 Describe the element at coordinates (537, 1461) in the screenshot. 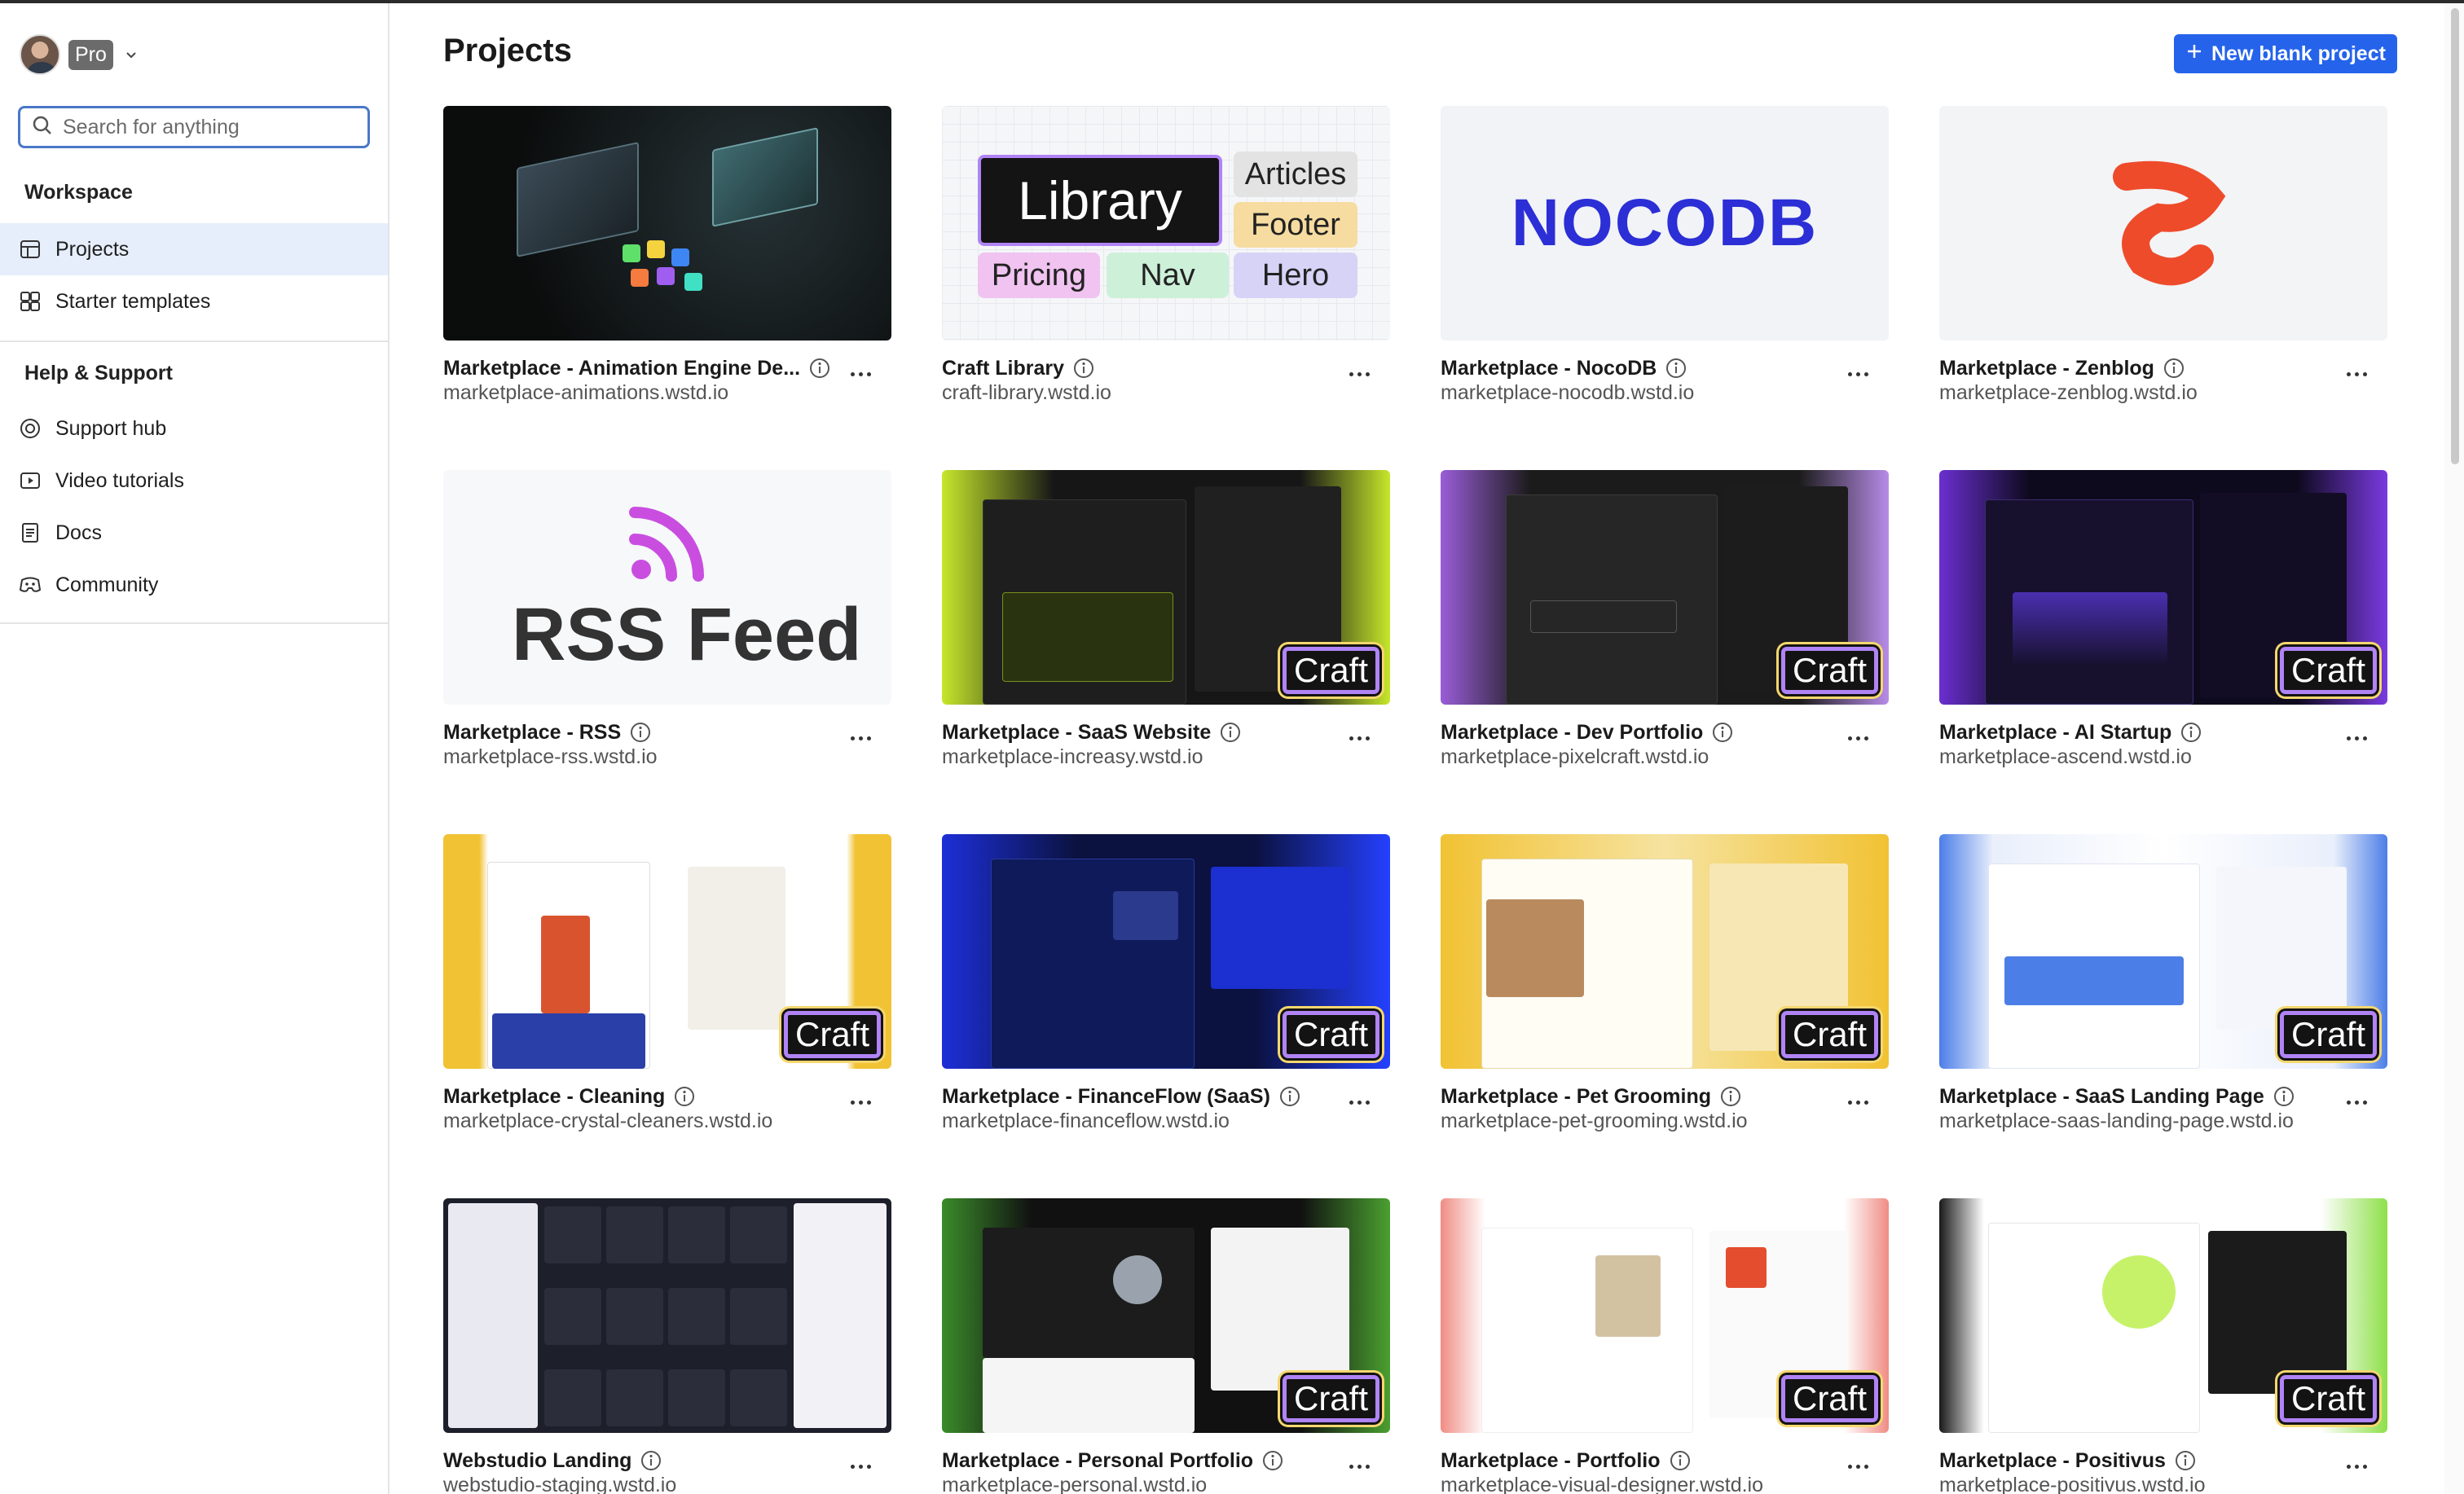

I see `project-title: Webstudio Landing` at that location.